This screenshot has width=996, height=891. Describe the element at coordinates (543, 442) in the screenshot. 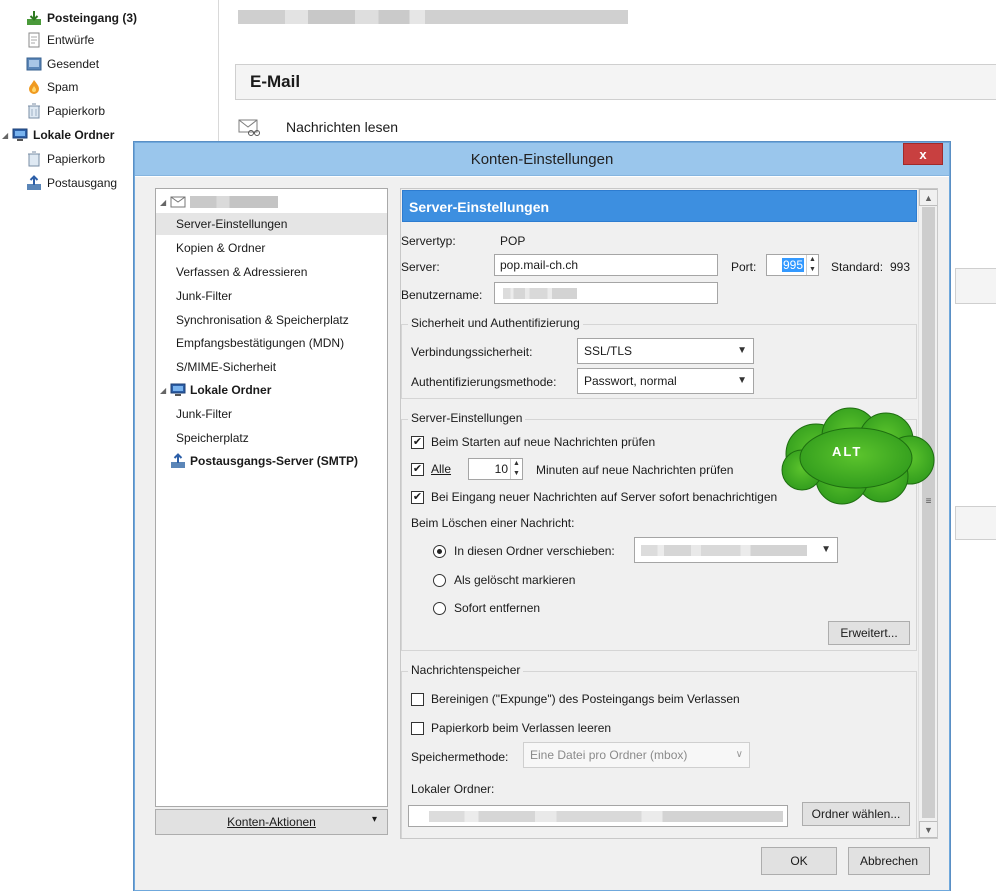

I see `check-on-start-label: Beim Starten auf neue Nachrichten prüfen` at that location.